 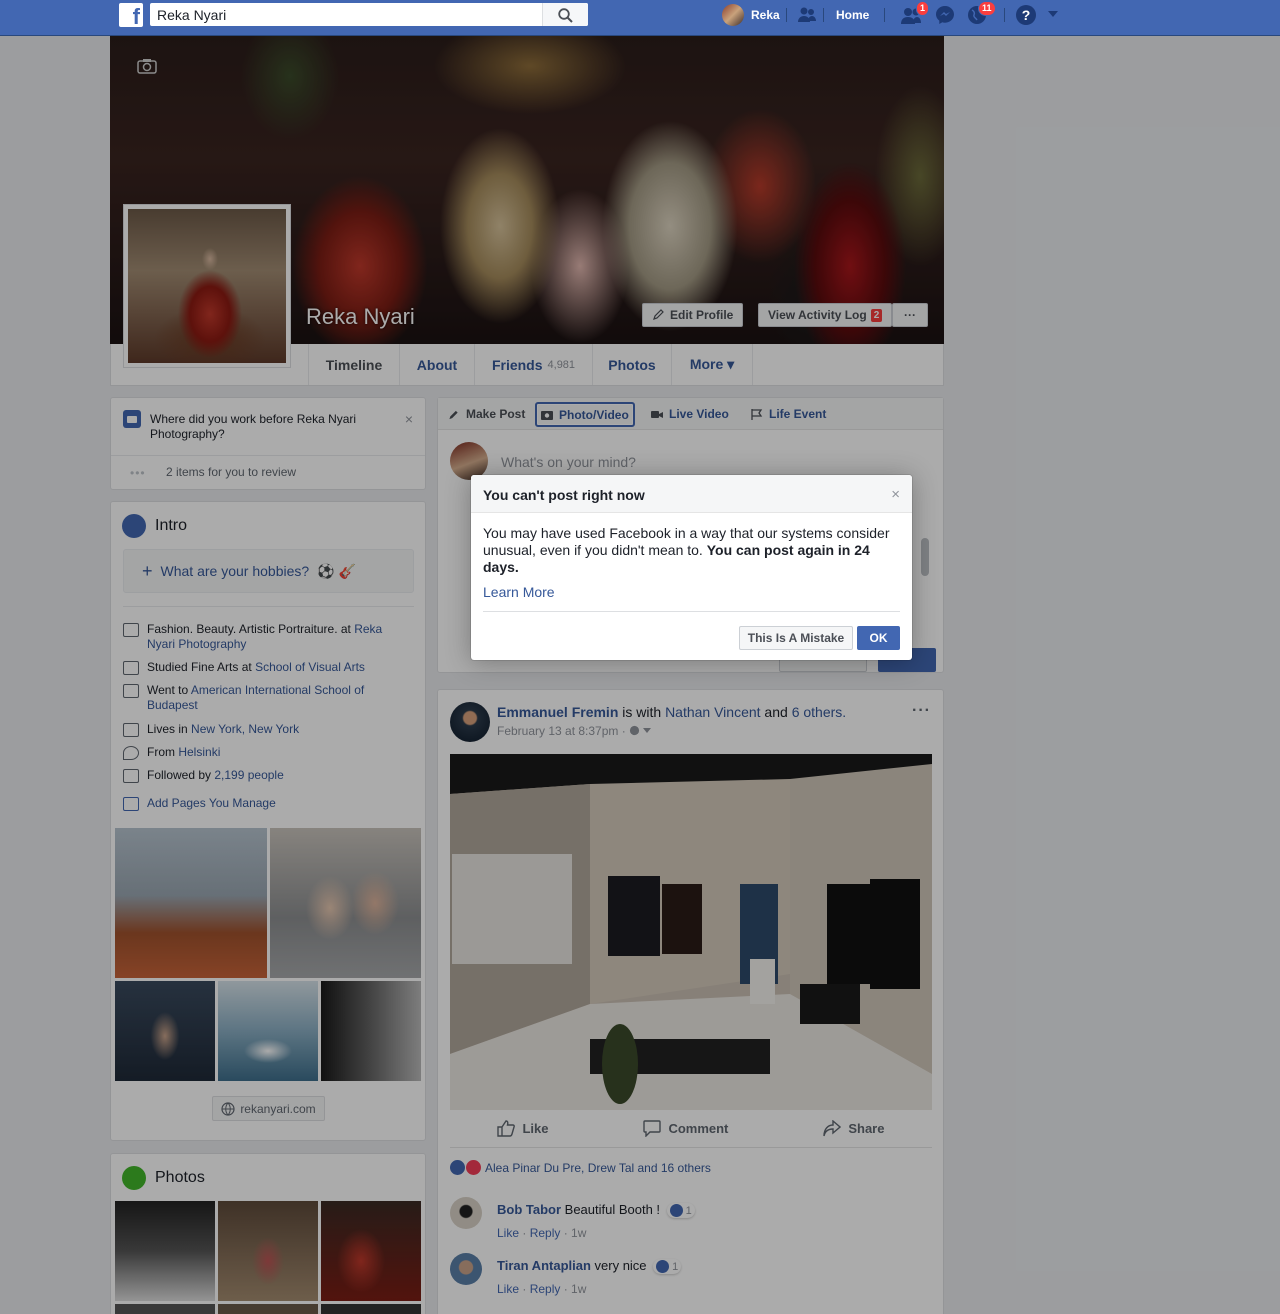 What do you see at coordinates (852, 15) in the screenshot?
I see `home-link: Home` at bounding box center [852, 15].